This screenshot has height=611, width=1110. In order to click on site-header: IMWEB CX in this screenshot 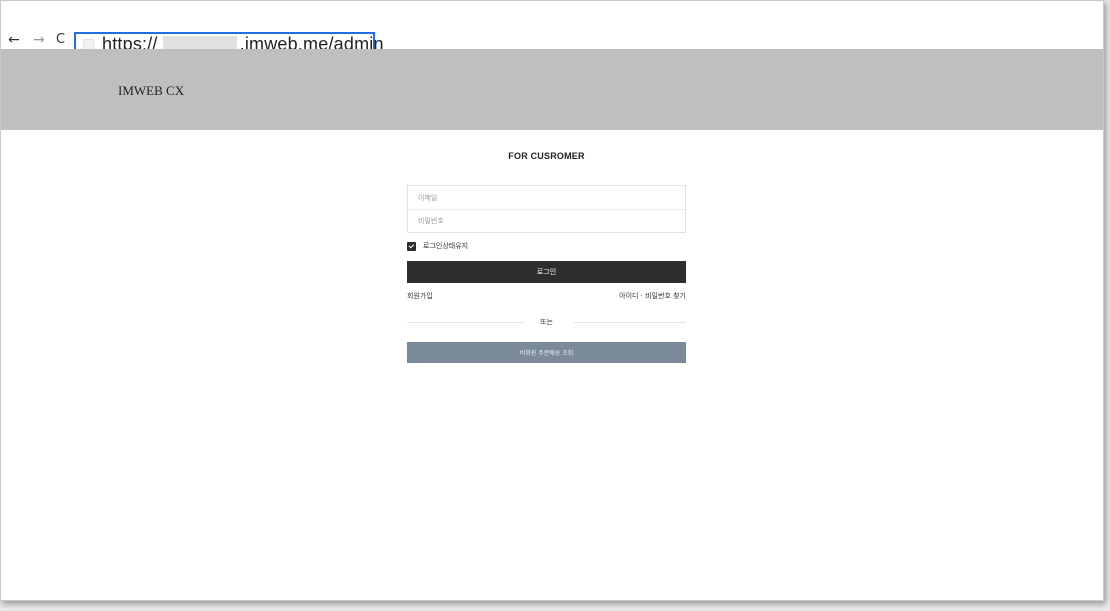, I will do `click(552, 89)`.